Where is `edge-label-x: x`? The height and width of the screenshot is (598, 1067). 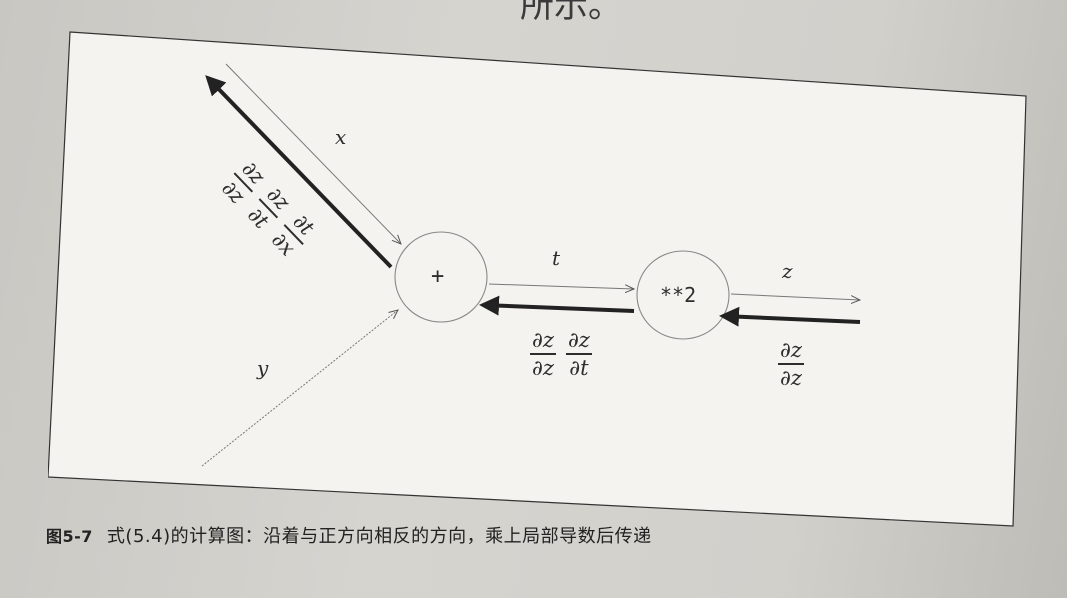
edge-label-x: x is located at coordinates (341, 137).